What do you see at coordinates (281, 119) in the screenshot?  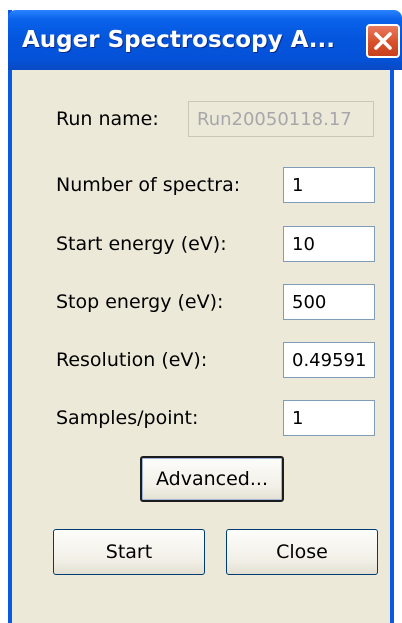 I see `run-name-input` at bounding box center [281, 119].